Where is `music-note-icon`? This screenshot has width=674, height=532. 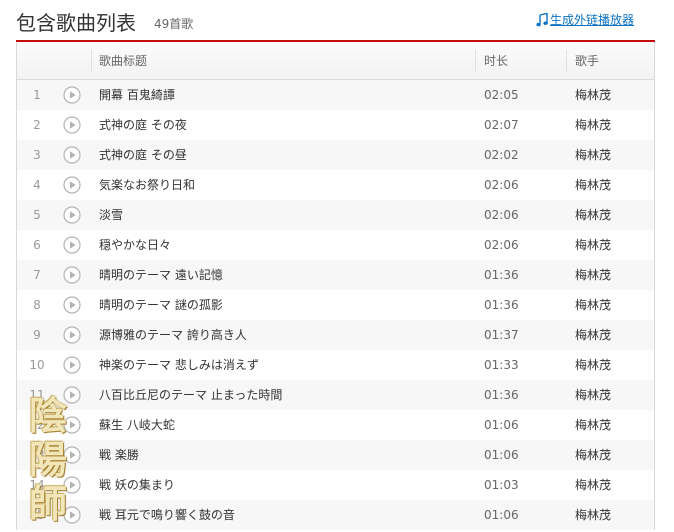
music-note-icon is located at coordinates (542, 20).